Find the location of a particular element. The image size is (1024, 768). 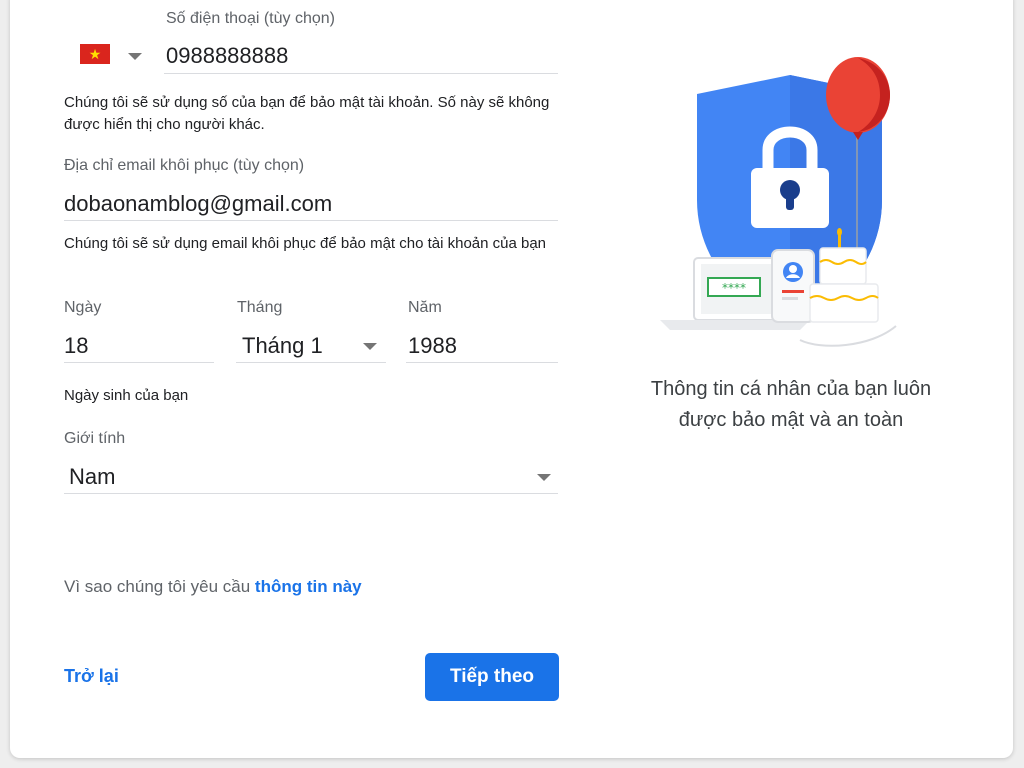

pin-text: **** is located at coordinates (734, 288).